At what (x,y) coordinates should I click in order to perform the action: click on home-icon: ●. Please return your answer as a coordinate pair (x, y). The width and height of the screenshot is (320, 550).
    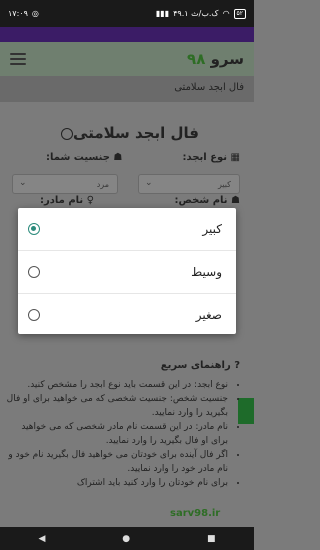
    Looking at the image, I should click on (126, 539).